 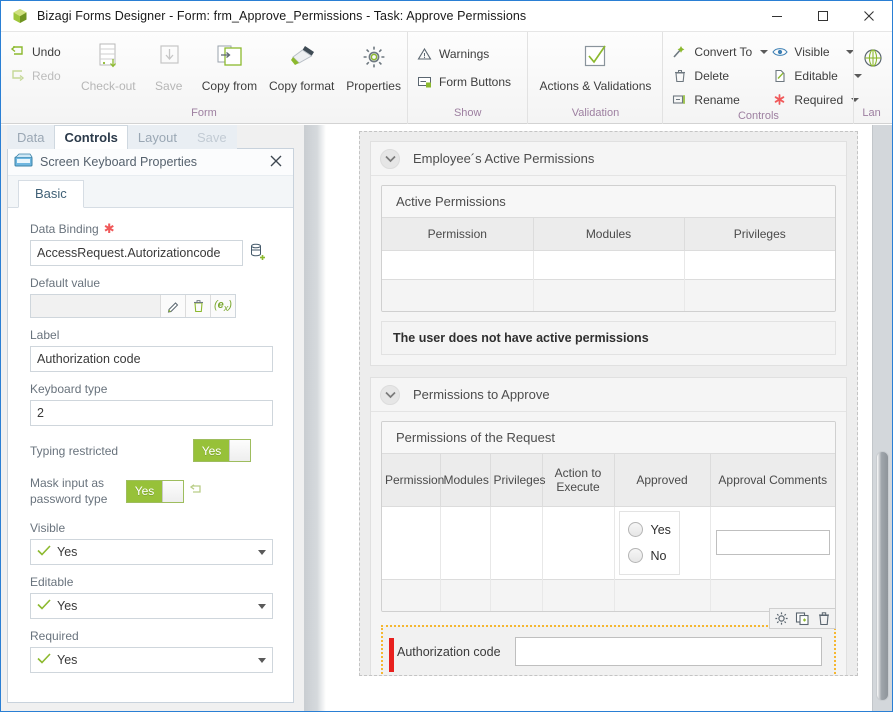 I want to click on tab-basic: Basic, so click(x=51, y=194).